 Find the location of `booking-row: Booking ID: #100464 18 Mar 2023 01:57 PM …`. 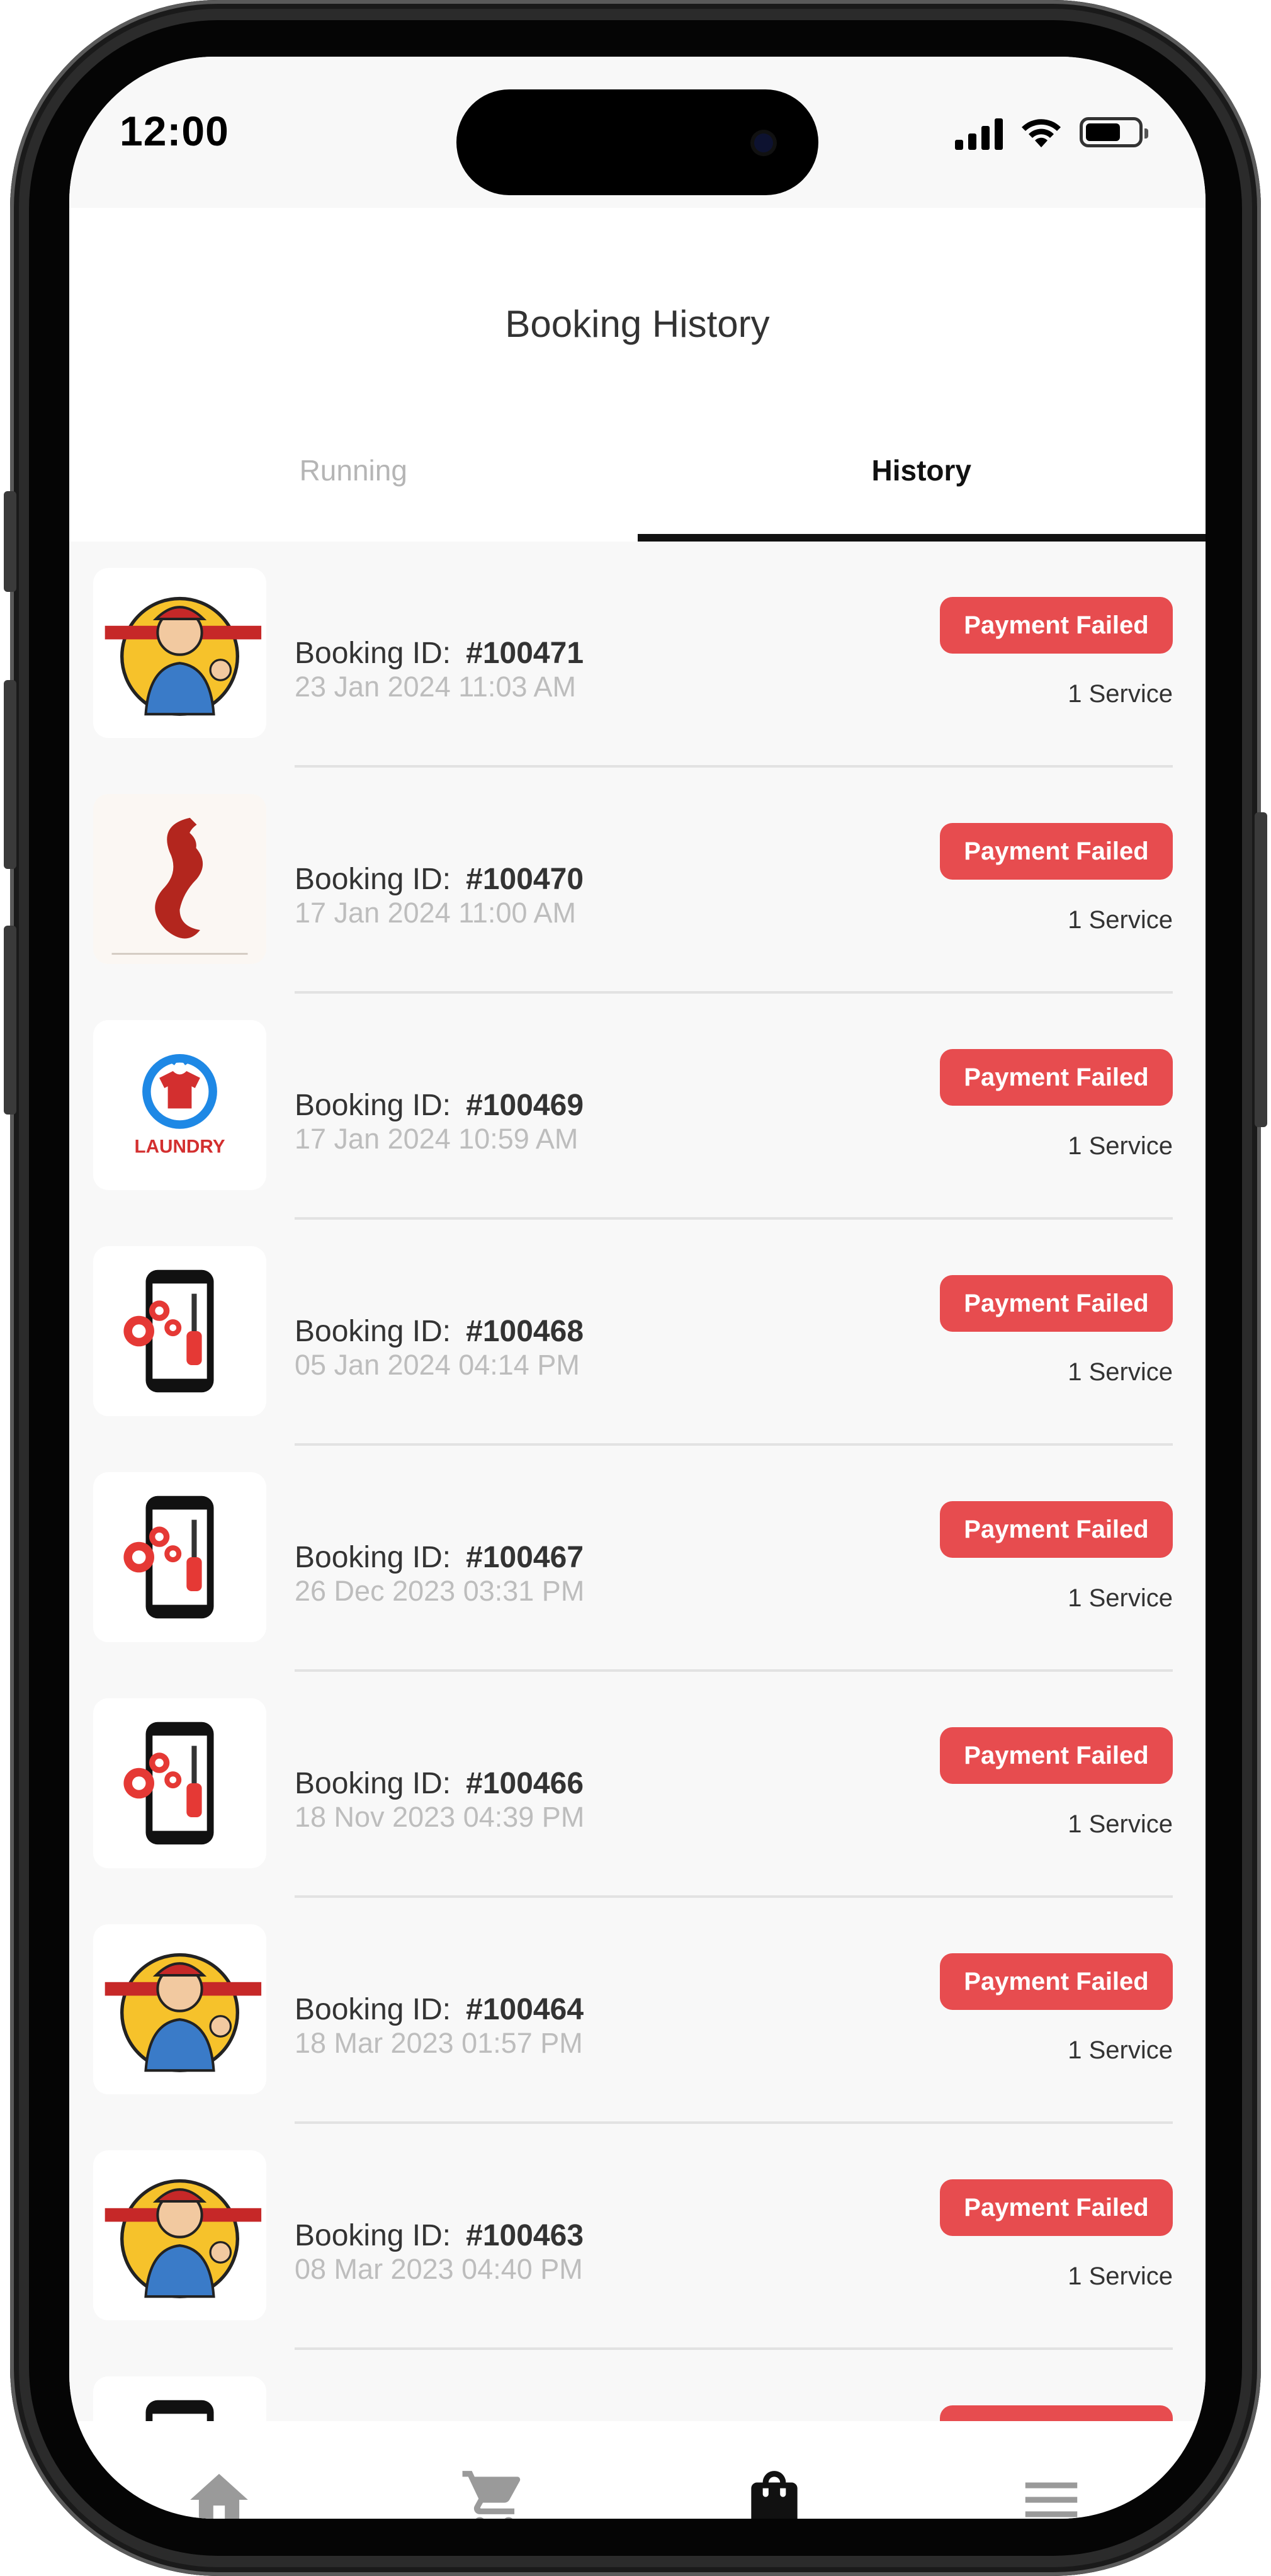

booking-row: Booking ID: #100464 18 Mar 2023 01:57 PM … is located at coordinates (637, 2011).